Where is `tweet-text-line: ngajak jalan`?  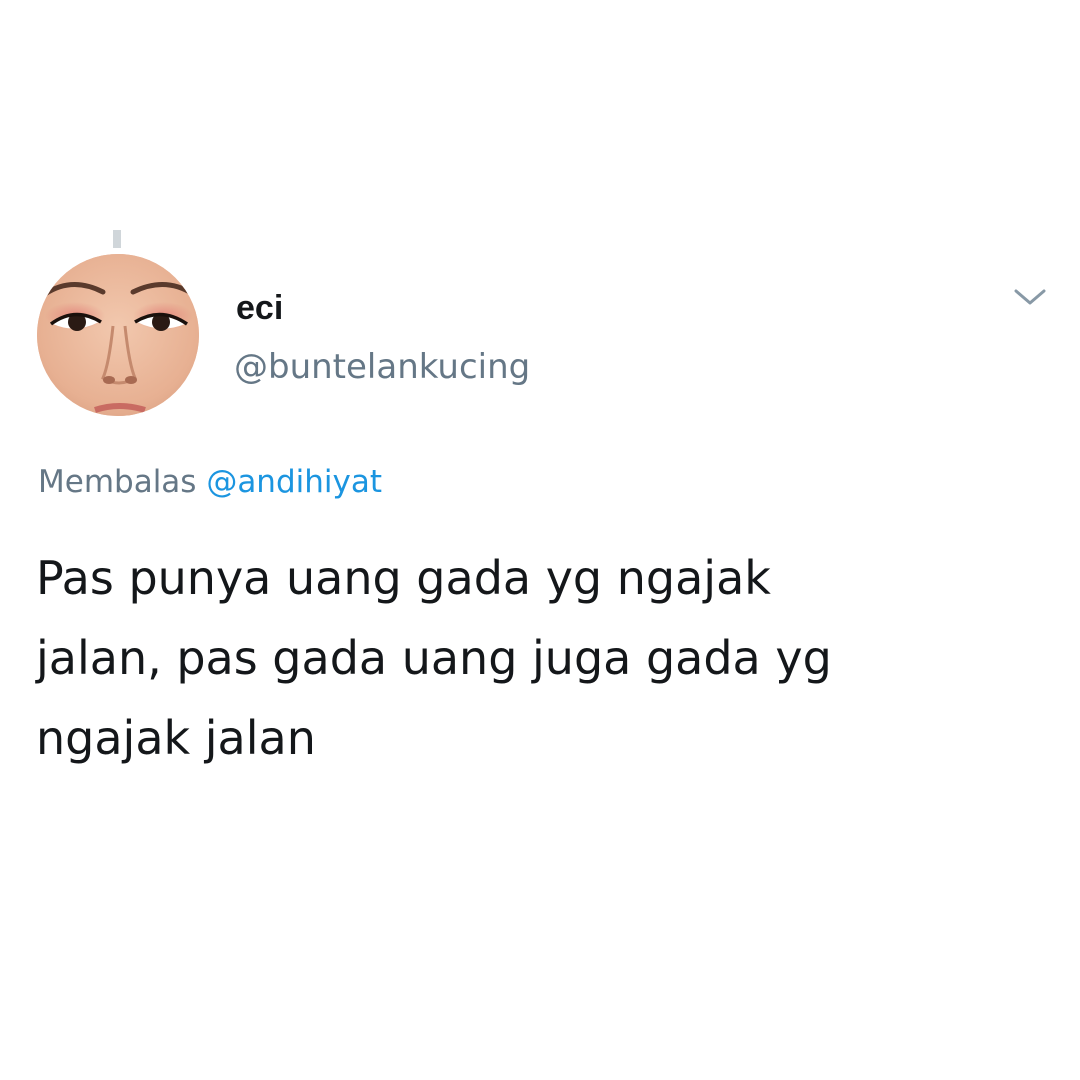
tweet-text-line: ngajak jalan is located at coordinates (176, 738).